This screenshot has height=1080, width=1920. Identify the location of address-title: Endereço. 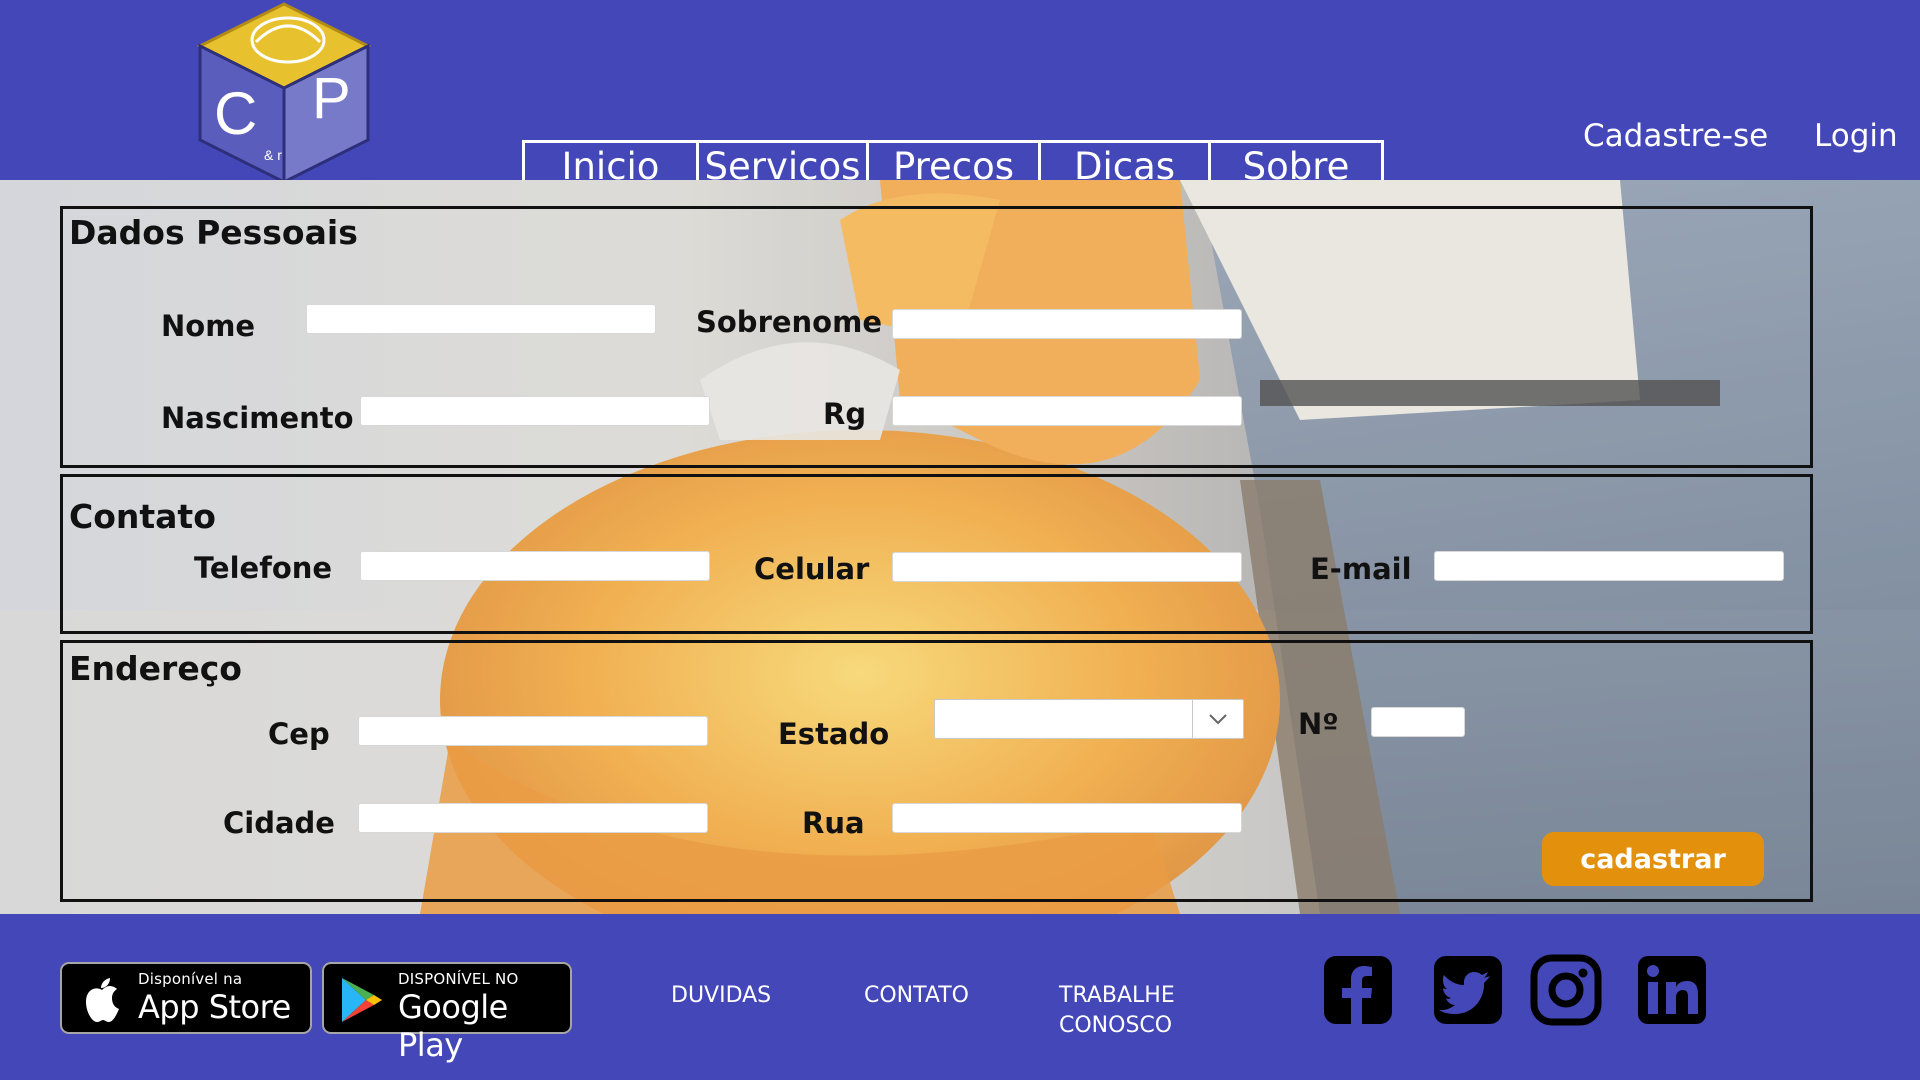
(155, 668).